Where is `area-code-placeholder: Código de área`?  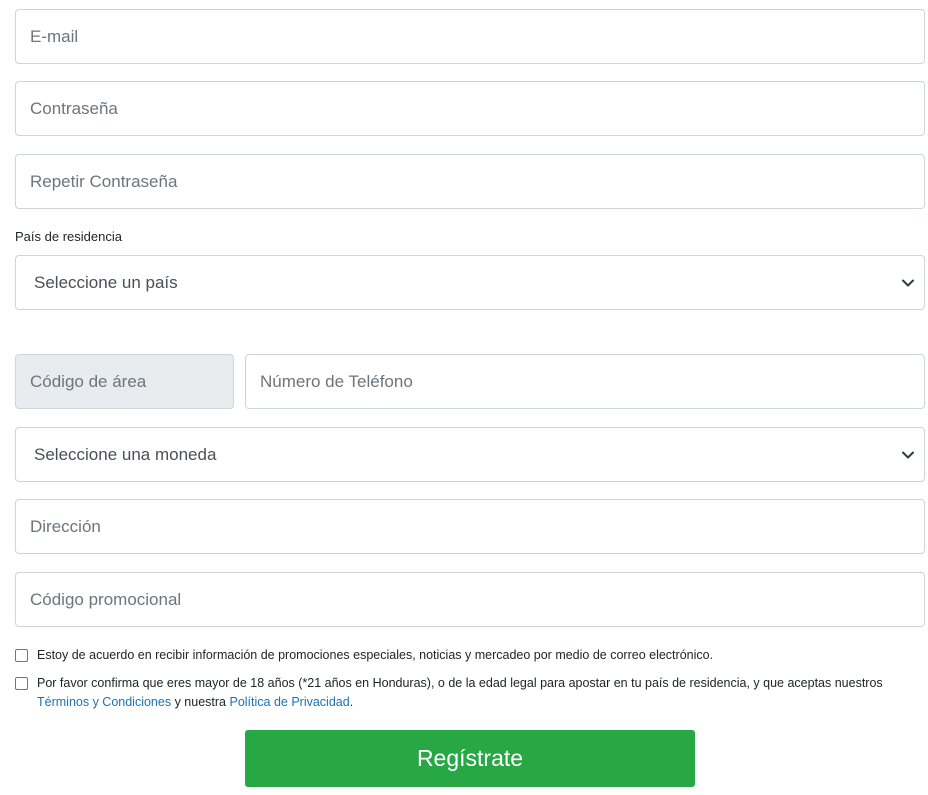 area-code-placeholder: Código de área is located at coordinates (88, 381).